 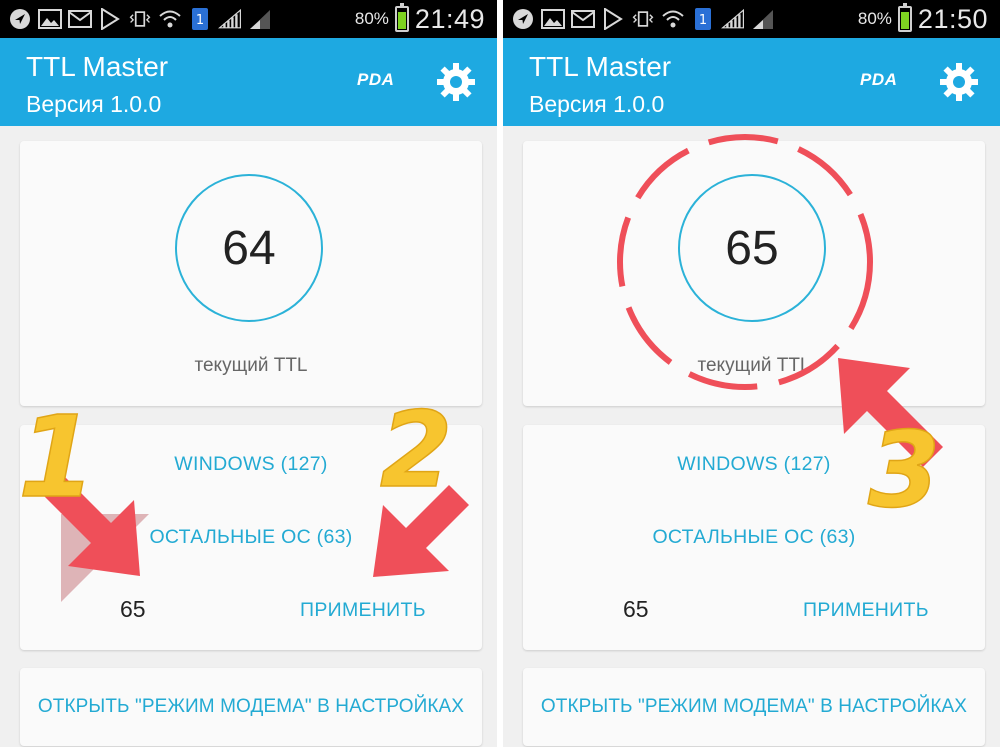 I want to click on ttl-circle: 65, so click(x=752, y=248).